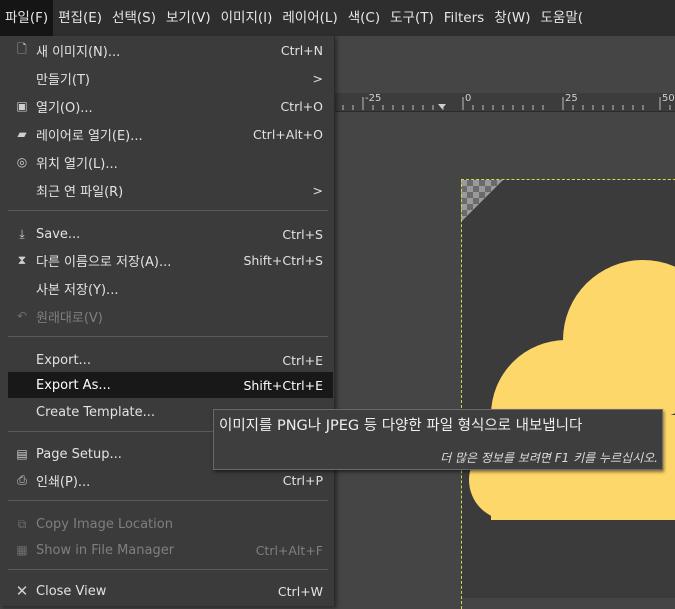 This screenshot has width=675, height=609. Describe the element at coordinates (468, 98) in the screenshot. I see `ruler-label: 0` at that location.